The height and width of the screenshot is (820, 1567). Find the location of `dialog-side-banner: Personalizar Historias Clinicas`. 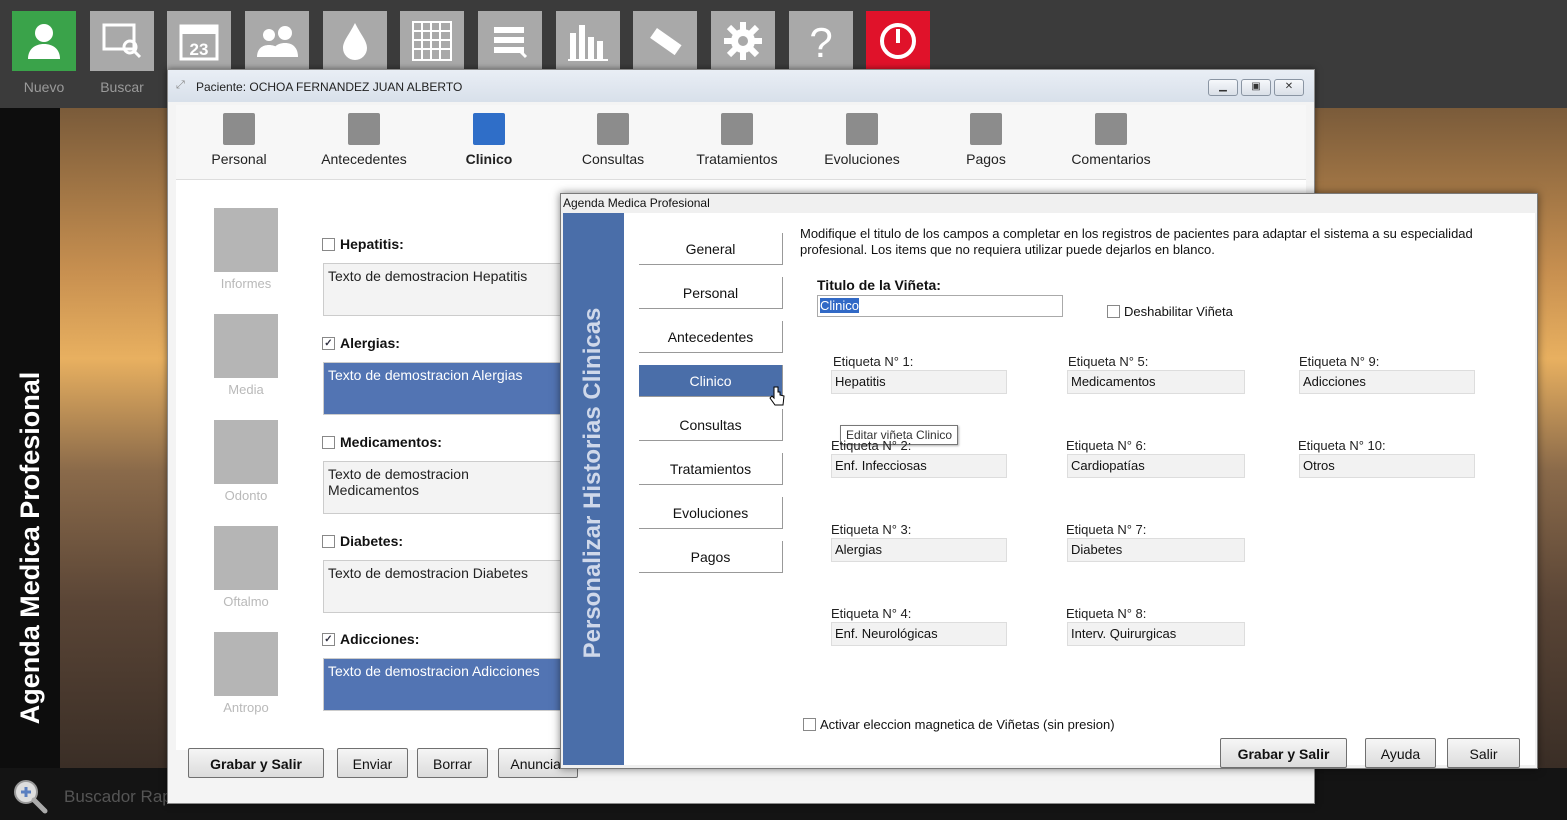

dialog-side-banner: Personalizar Historias Clinicas is located at coordinates (593, 489).